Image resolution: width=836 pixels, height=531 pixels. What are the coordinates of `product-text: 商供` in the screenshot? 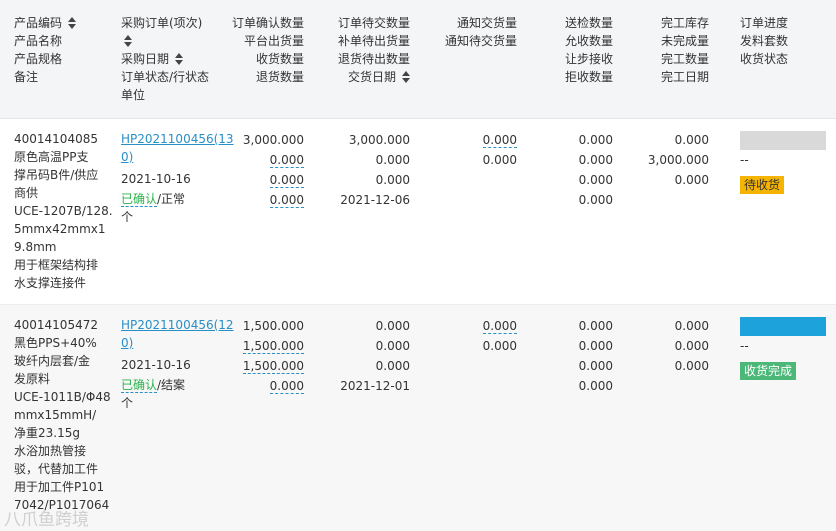 It's located at (26, 193).